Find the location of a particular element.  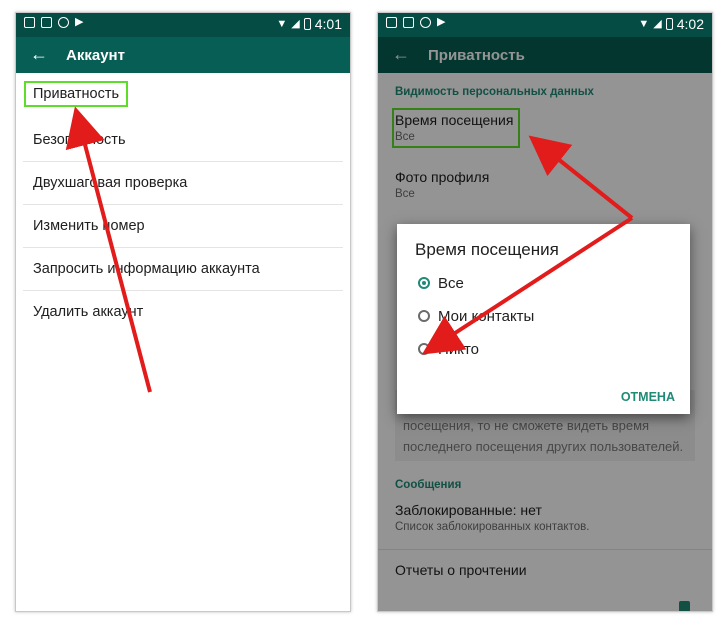

menu-item-security: Безопасность is located at coordinates (183, 140).